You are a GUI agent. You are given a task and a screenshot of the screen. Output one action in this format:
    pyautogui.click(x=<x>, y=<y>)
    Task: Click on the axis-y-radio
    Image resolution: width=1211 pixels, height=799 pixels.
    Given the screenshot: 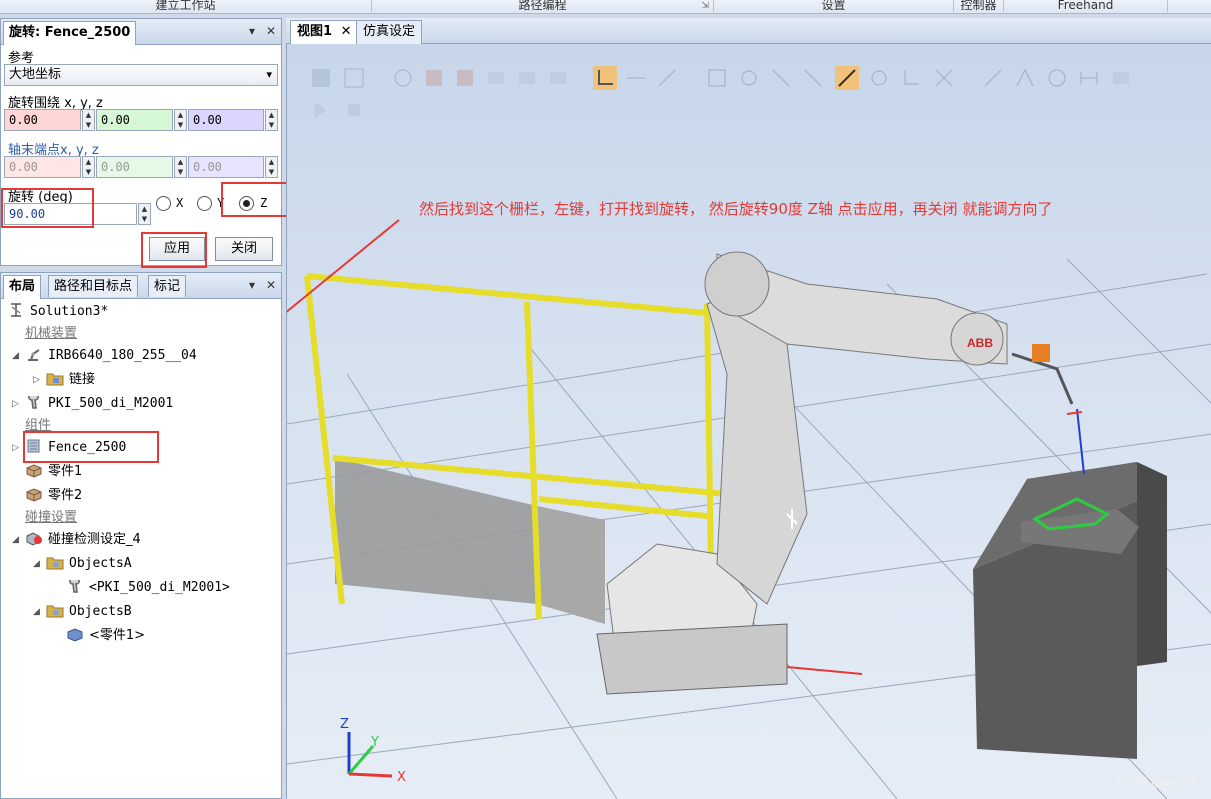 What is the action you would take?
    pyautogui.click(x=204, y=203)
    